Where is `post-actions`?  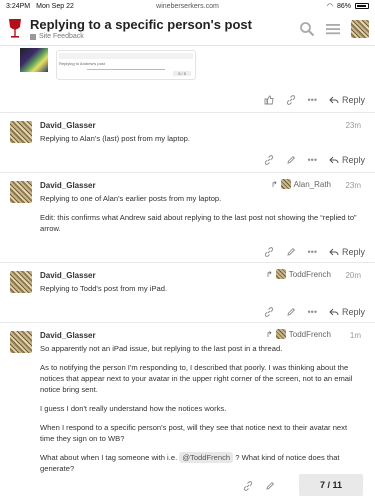
post-actions is located at coordinates (259, 486).